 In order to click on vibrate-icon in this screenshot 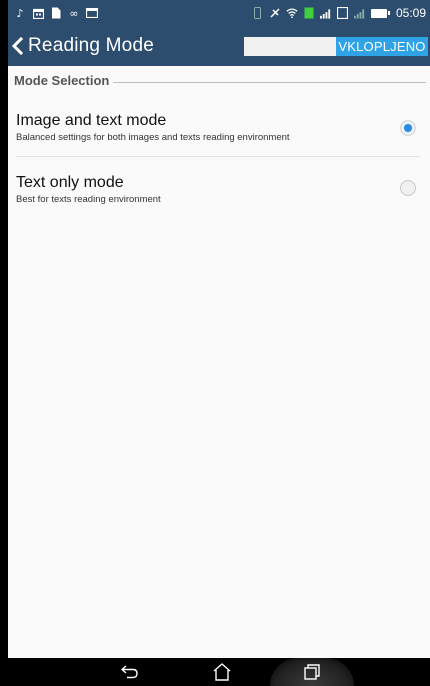, I will do `click(258, 13)`.